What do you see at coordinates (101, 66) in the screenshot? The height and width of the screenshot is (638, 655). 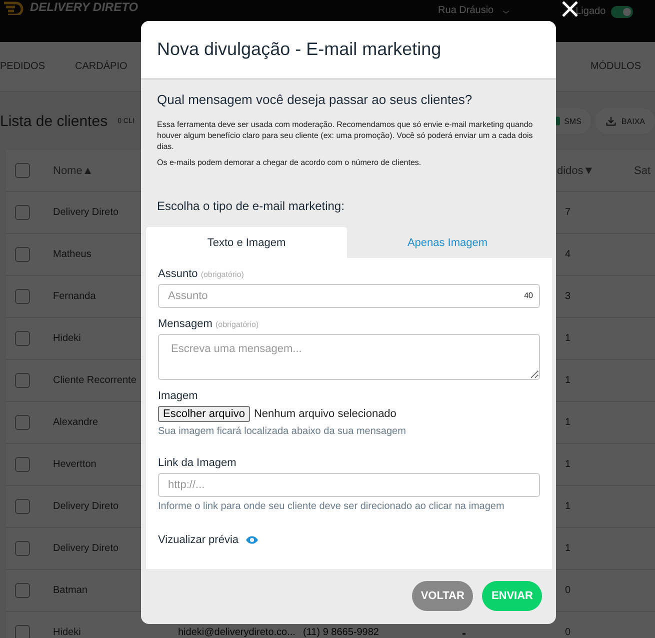 I see `nav-tab: CARDÁPIO` at bounding box center [101, 66].